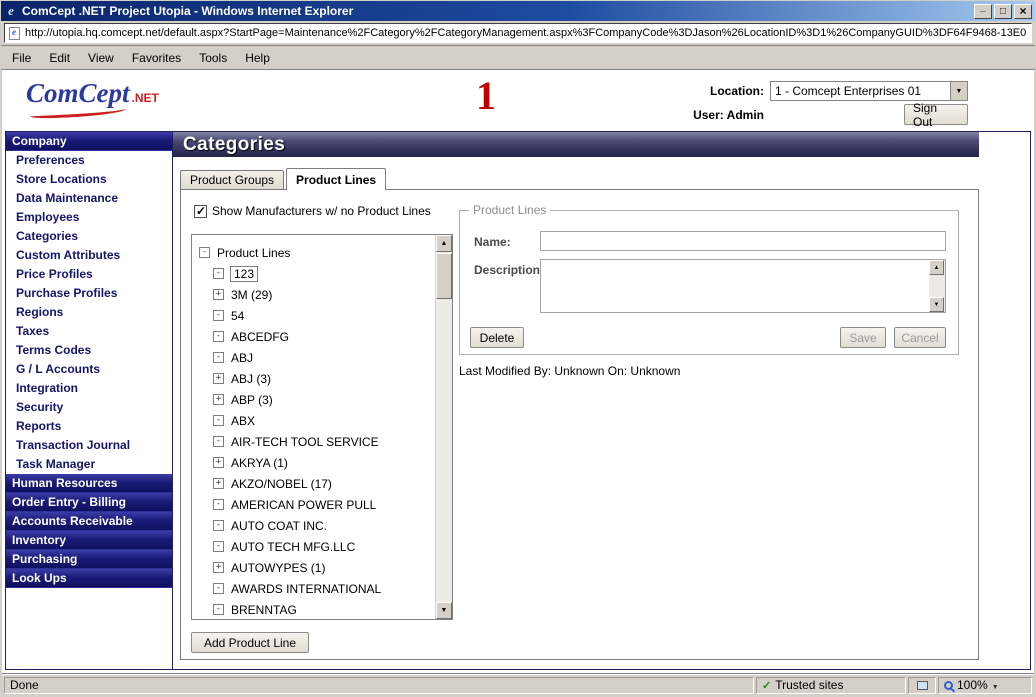  What do you see at coordinates (242, 358) in the screenshot?
I see `tree-node-label: ABJ` at bounding box center [242, 358].